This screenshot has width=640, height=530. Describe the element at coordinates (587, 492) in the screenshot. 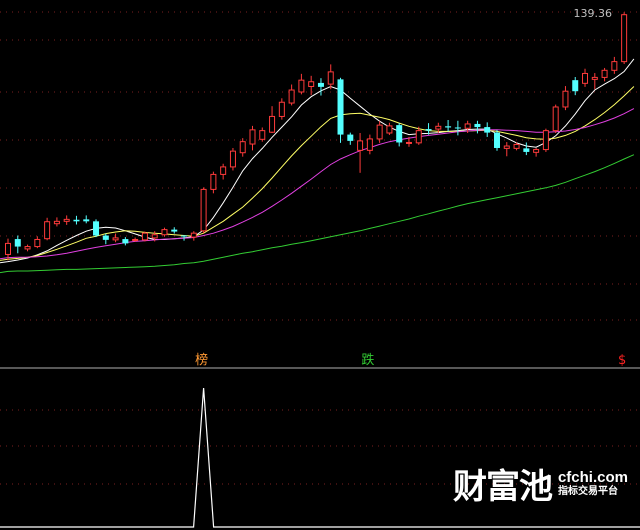

I see `watermark-subtitle: 指标交易平台` at that location.